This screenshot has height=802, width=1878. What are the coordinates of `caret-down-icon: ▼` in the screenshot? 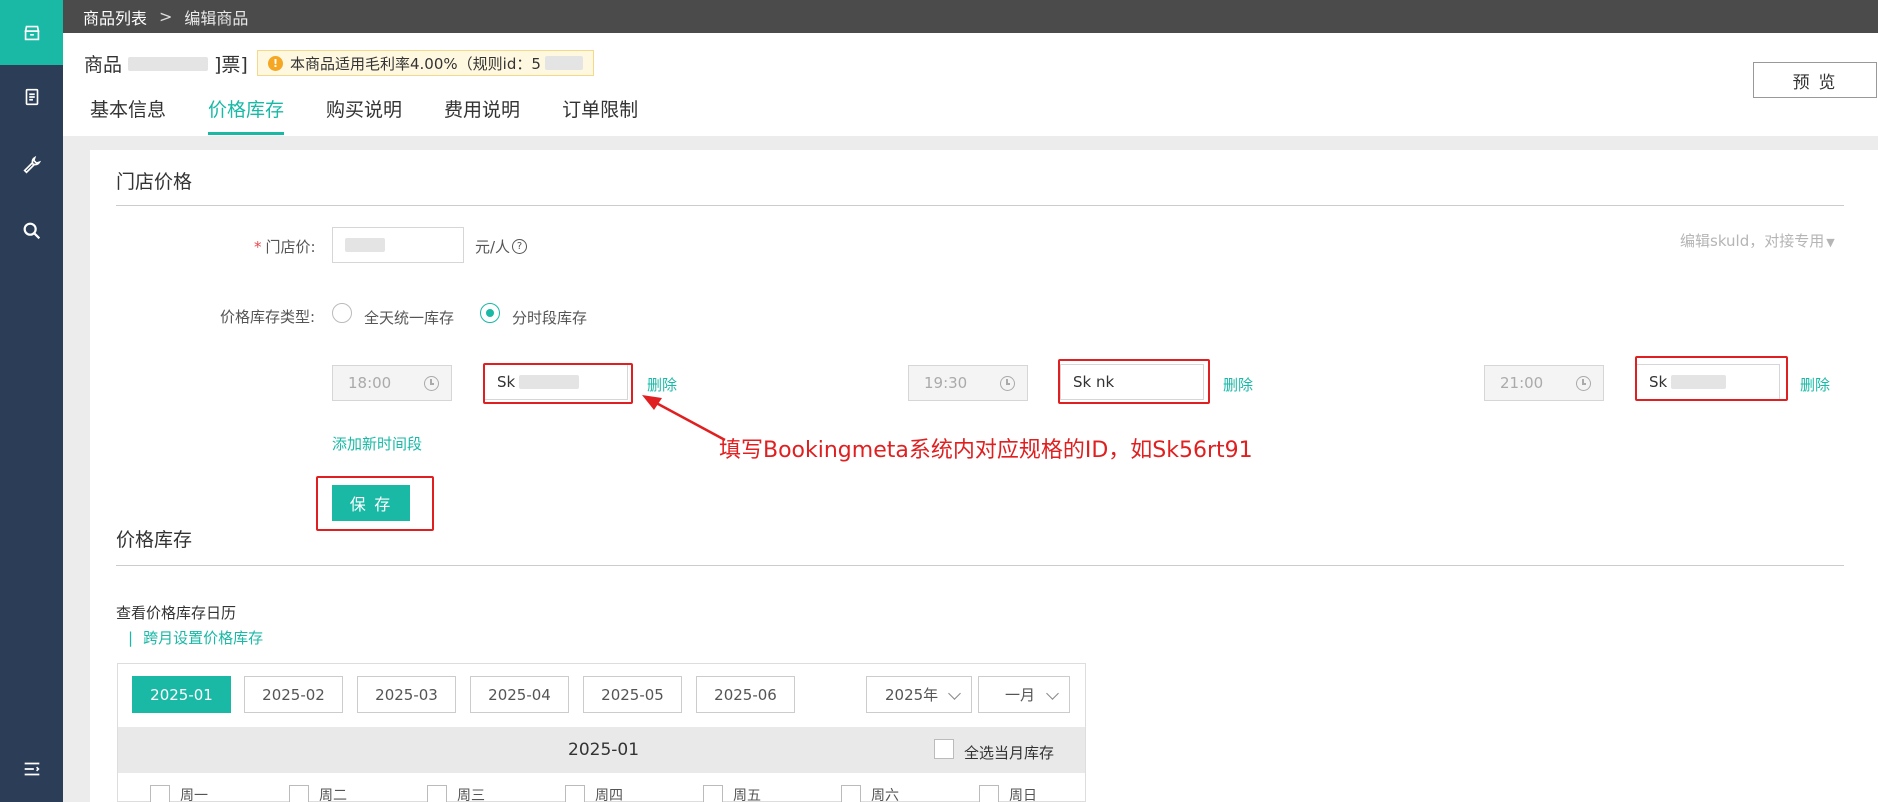 It's located at (1830, 242).